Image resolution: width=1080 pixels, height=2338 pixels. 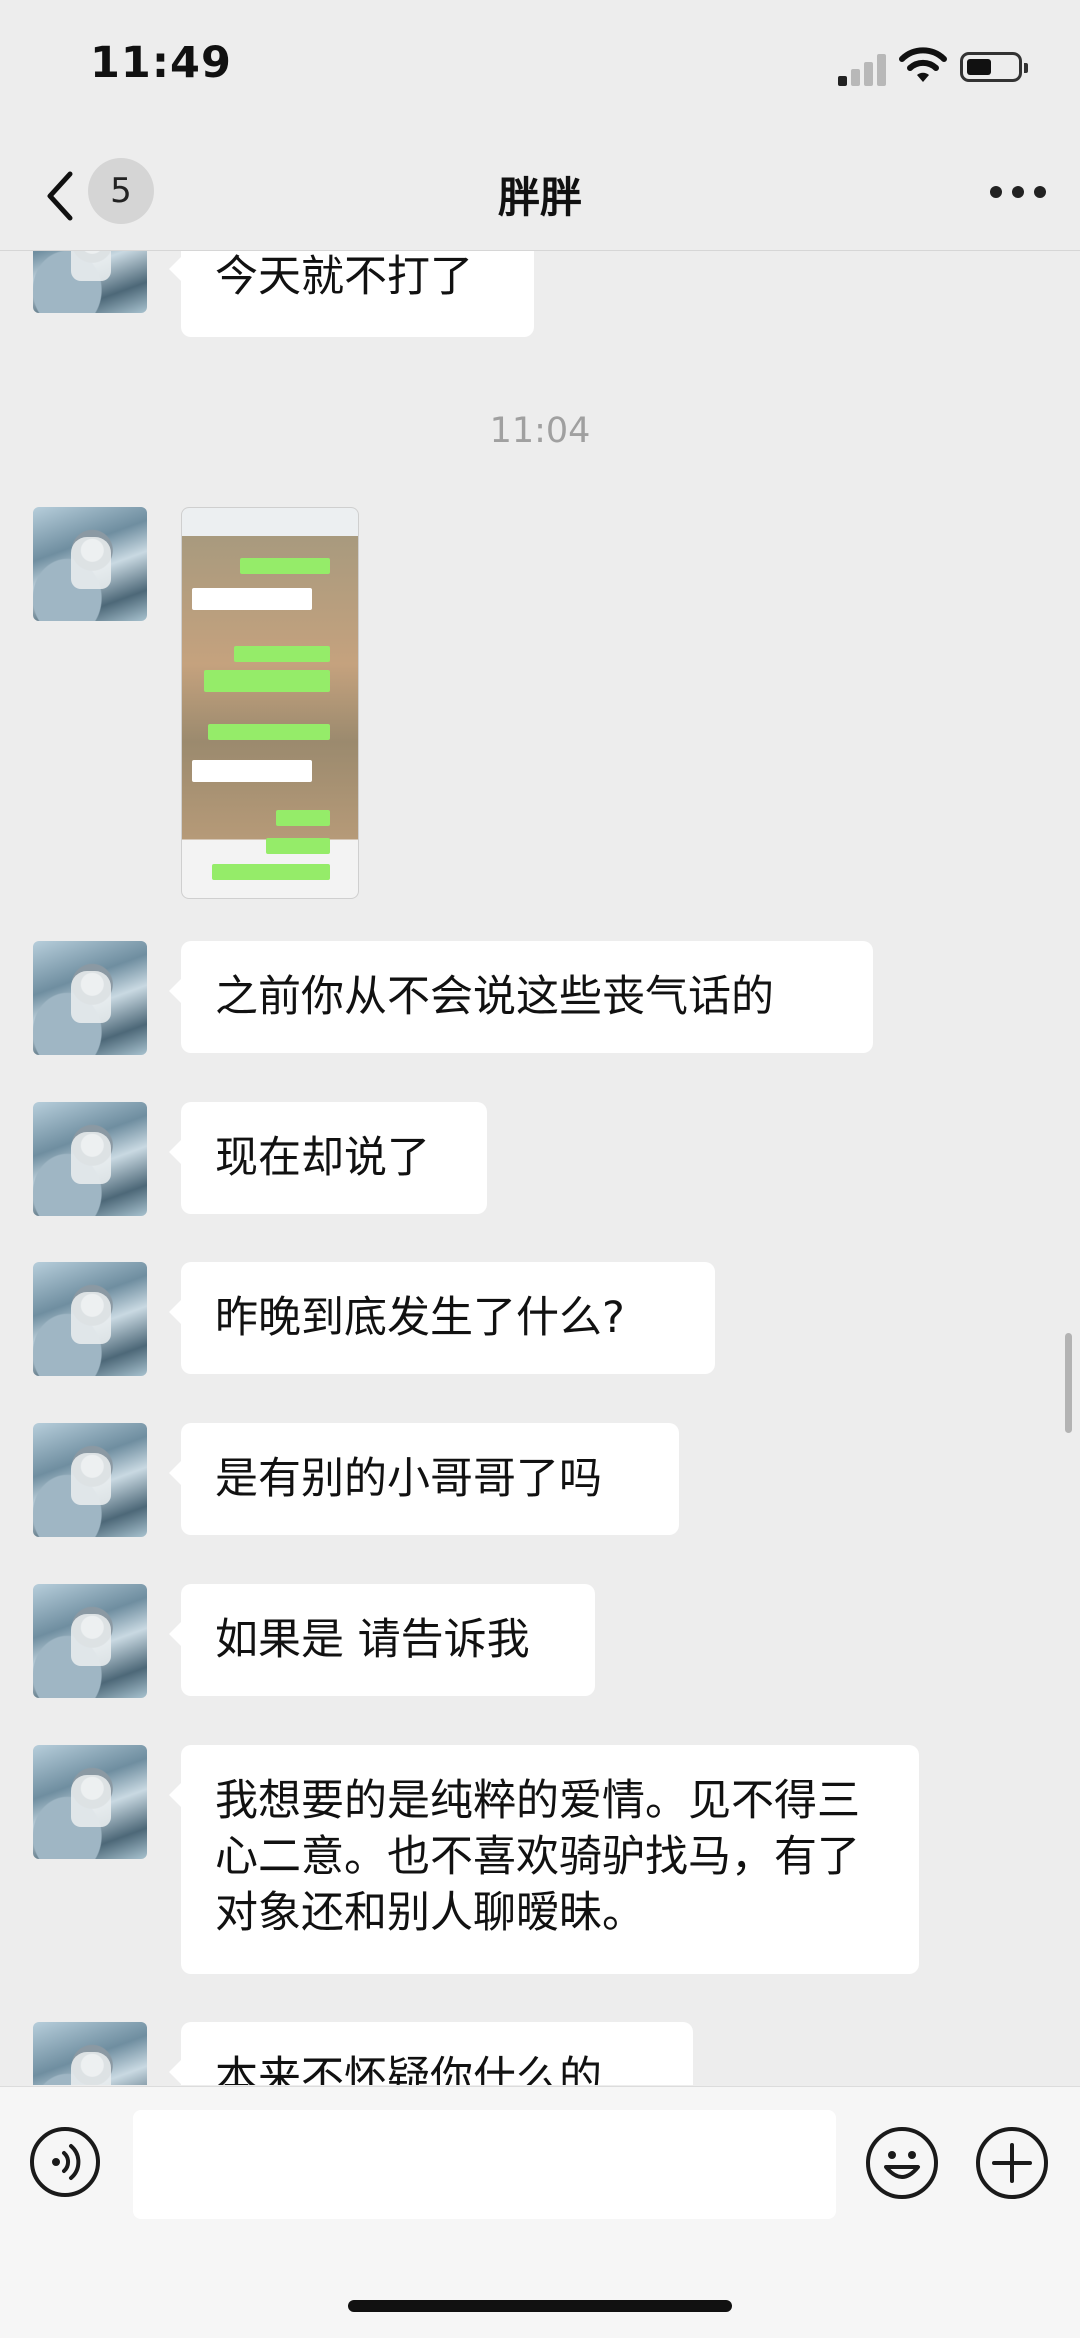 I want to click on message-bubble: 本来不怀疑你什么的, so click(x=431, y=2053).